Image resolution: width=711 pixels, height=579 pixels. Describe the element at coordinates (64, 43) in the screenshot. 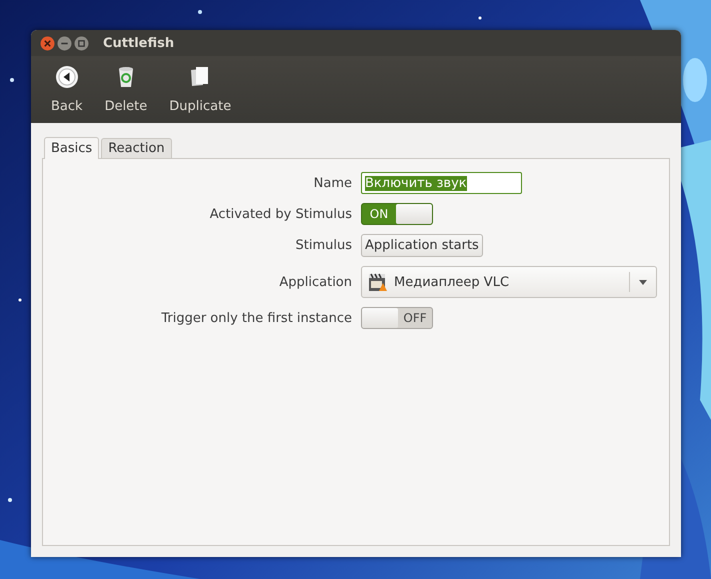

I see `minimize-icon` at that location.